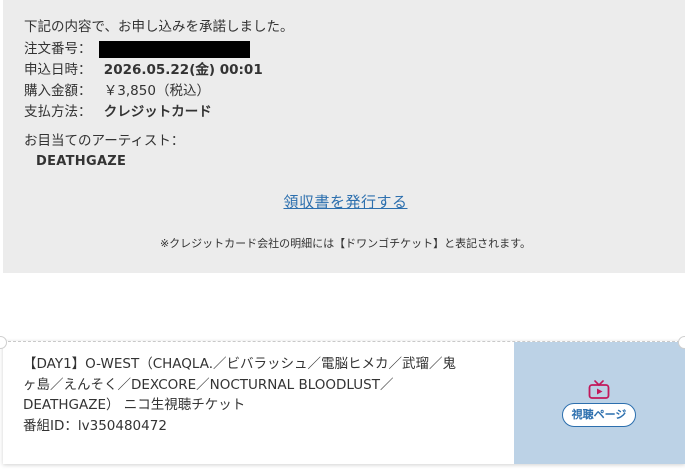 This screenshot has width=685, height=469. I want to click on ticket-title-line-1: 【DAY1】O-WEST（CHAQLA.／ビバラッシュ／電脳ヒメカ／武瑠／鬼, so click(240, 364).